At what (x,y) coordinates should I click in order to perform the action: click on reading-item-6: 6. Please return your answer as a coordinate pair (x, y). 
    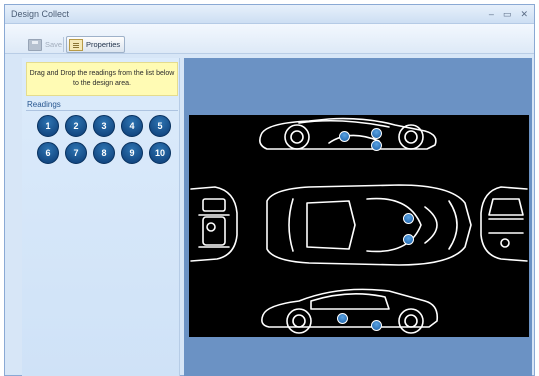
    Looking at the image, I should click on (48, 153).